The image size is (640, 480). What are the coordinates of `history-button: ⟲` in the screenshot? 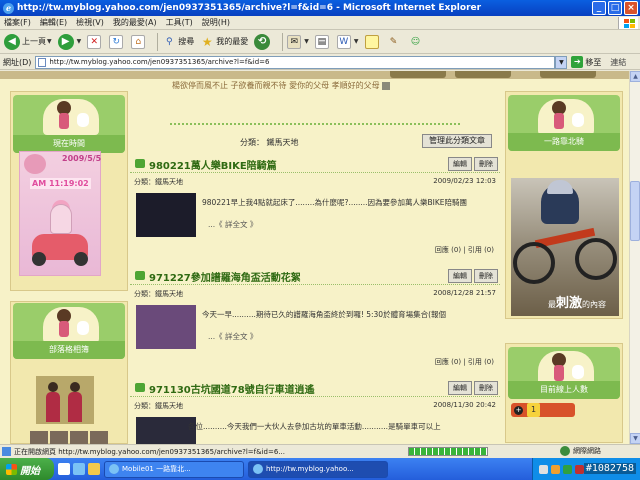 It's located at (263, 41).